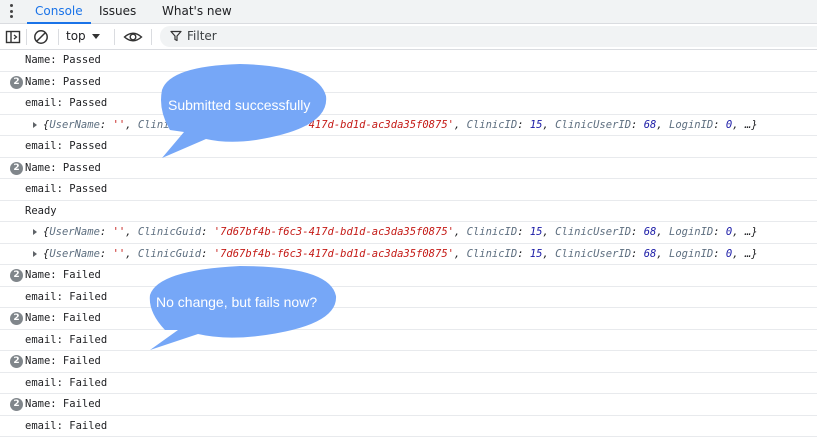  Describe the element at coordinates (408, 211) in the screenshot. I see `console-message-row: Ready` at that location.